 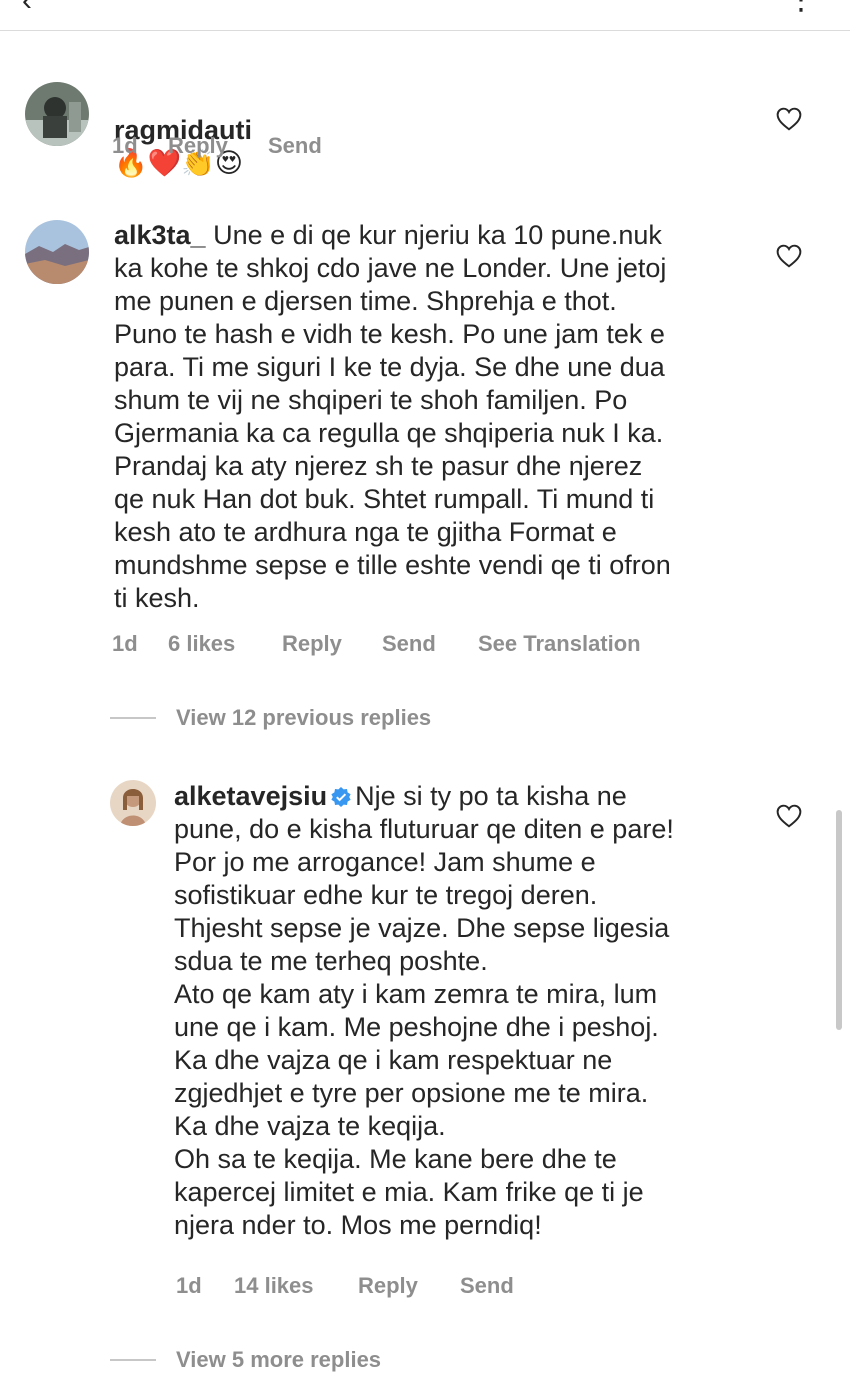 What do you see at coordinates (425, 15) in the screenshot?
I see `top-bar: ‹ ⋮` at bounding box center [425, 15].